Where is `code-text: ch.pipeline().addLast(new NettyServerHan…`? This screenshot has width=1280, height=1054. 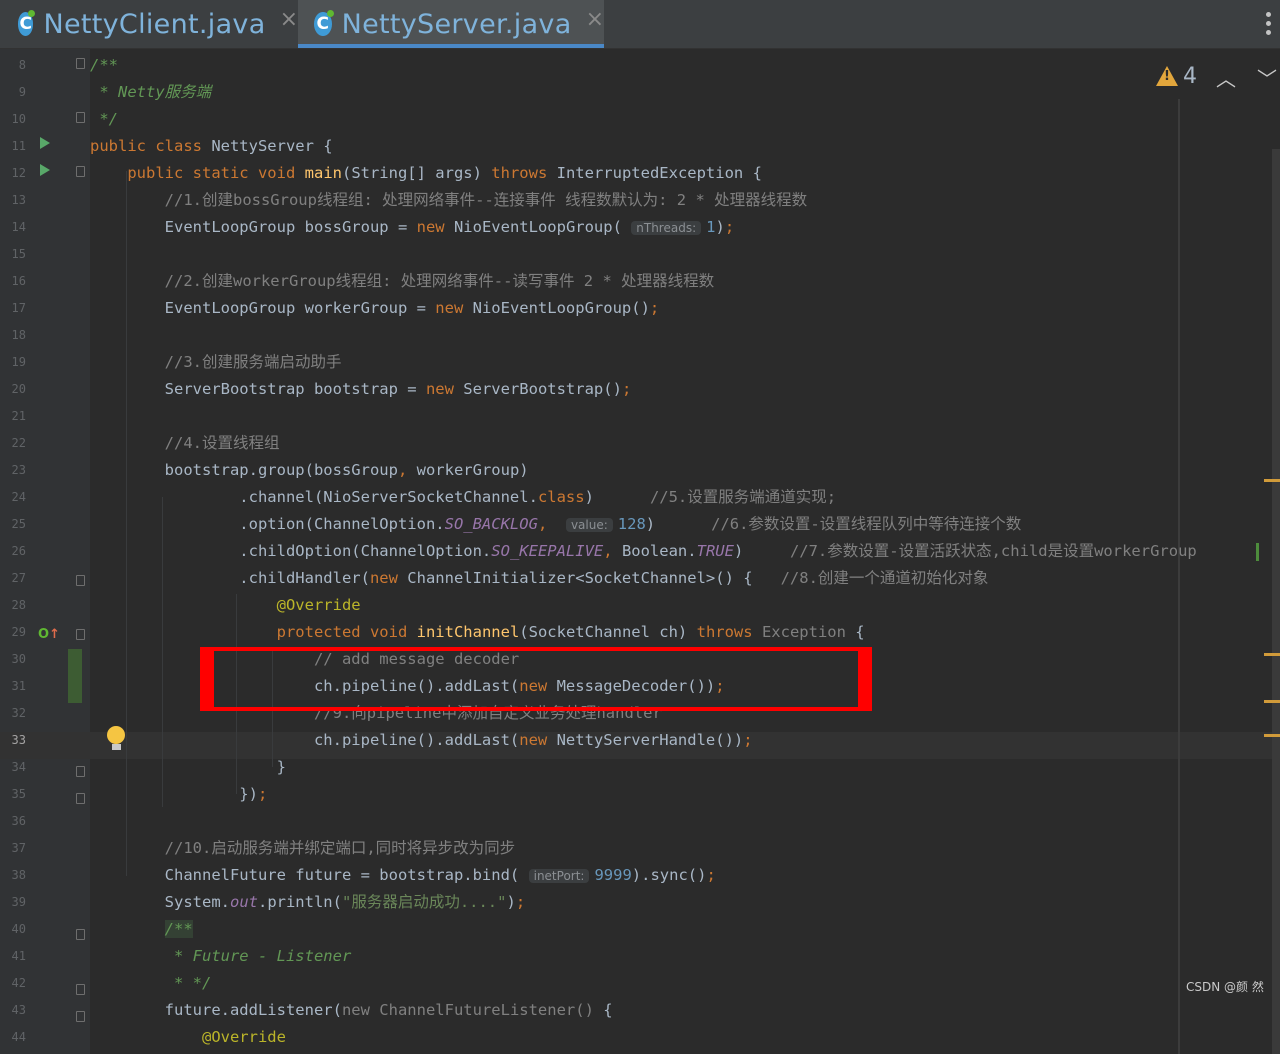
code-text: ch.pipeline().addLast(new NettyServerHan… is located at coordinates (421, 740).